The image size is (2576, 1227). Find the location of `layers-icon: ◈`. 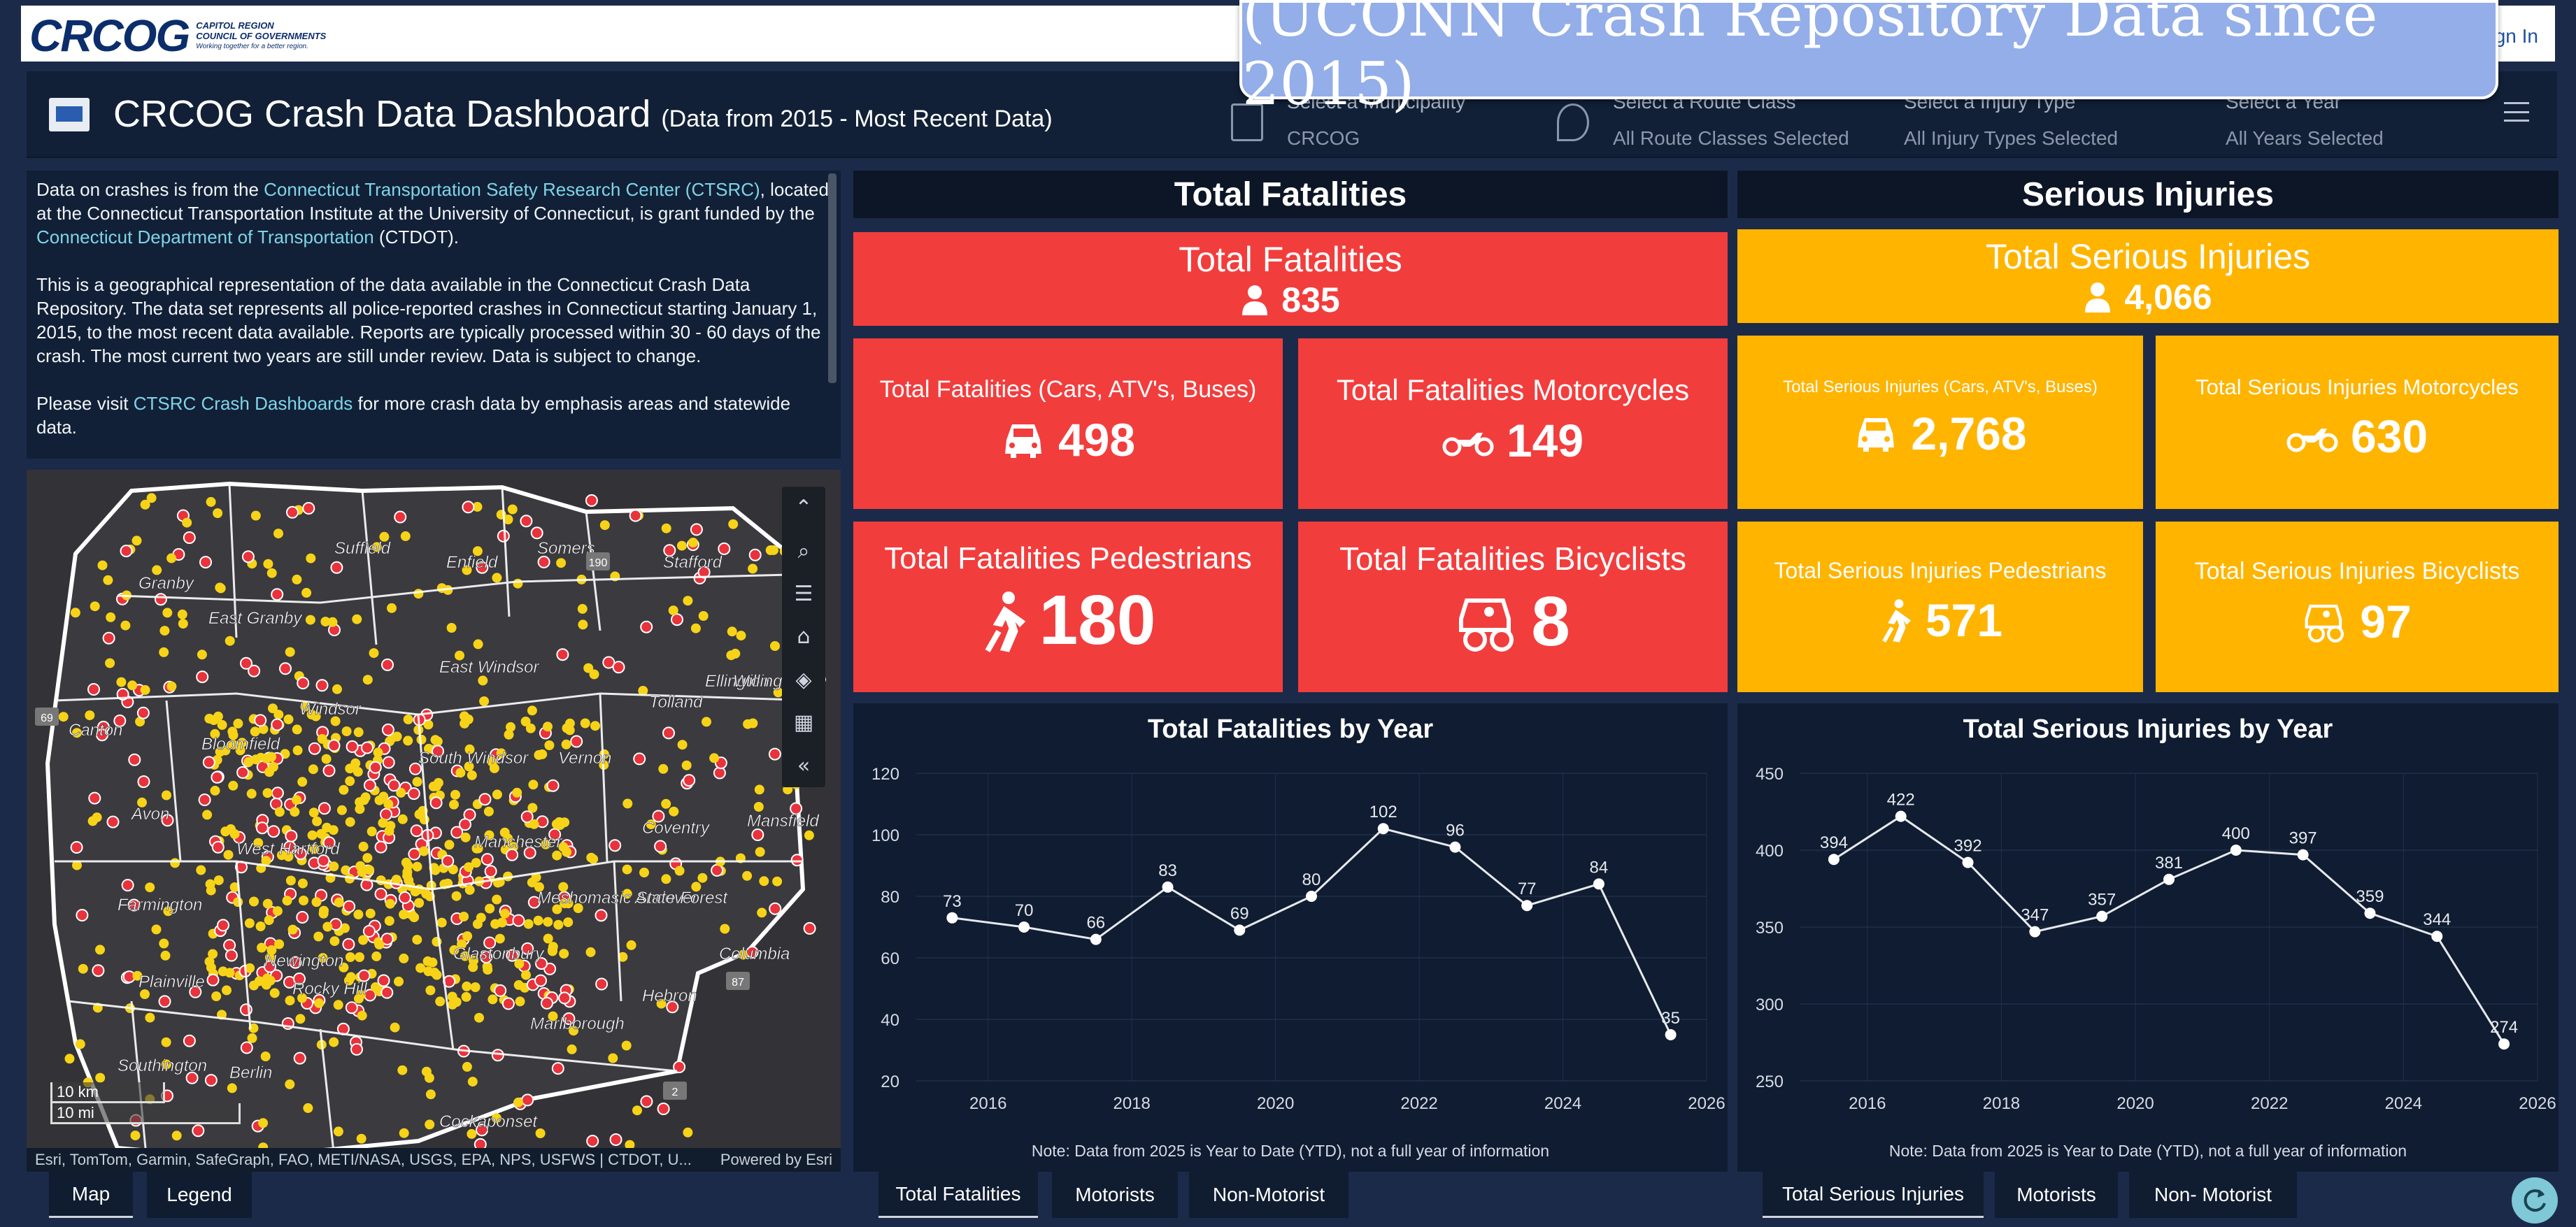

layers-icon: ◈ is located at coordinates (803, 680).